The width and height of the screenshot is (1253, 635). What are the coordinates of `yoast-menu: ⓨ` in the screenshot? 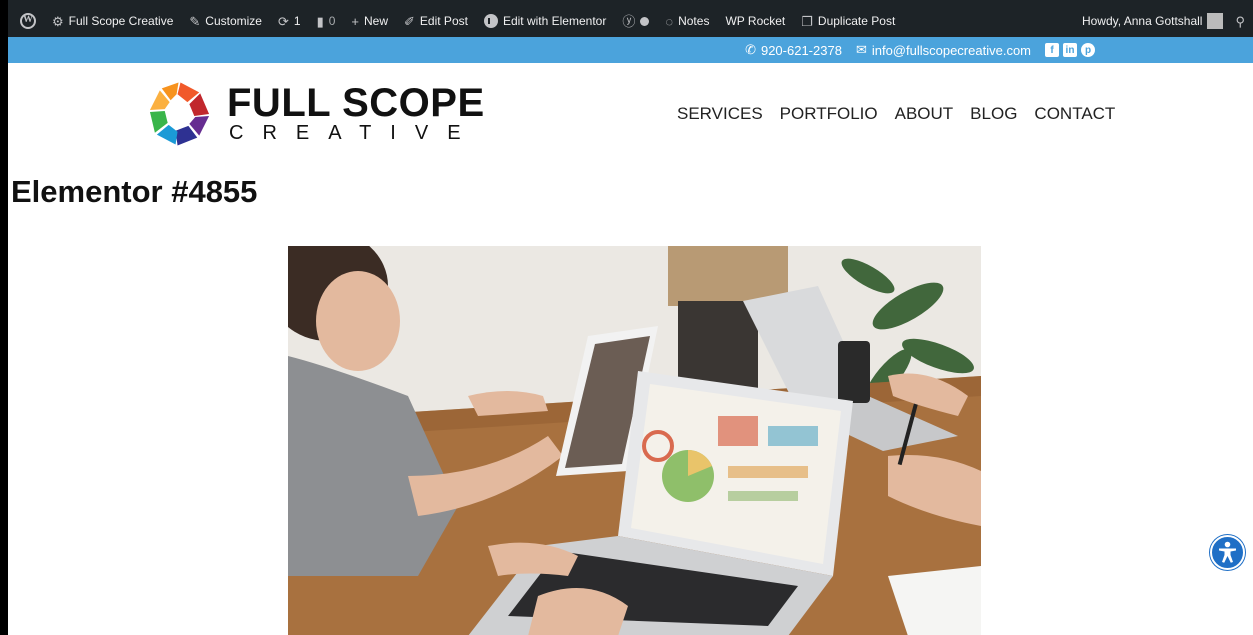 It's located at (635, 21).